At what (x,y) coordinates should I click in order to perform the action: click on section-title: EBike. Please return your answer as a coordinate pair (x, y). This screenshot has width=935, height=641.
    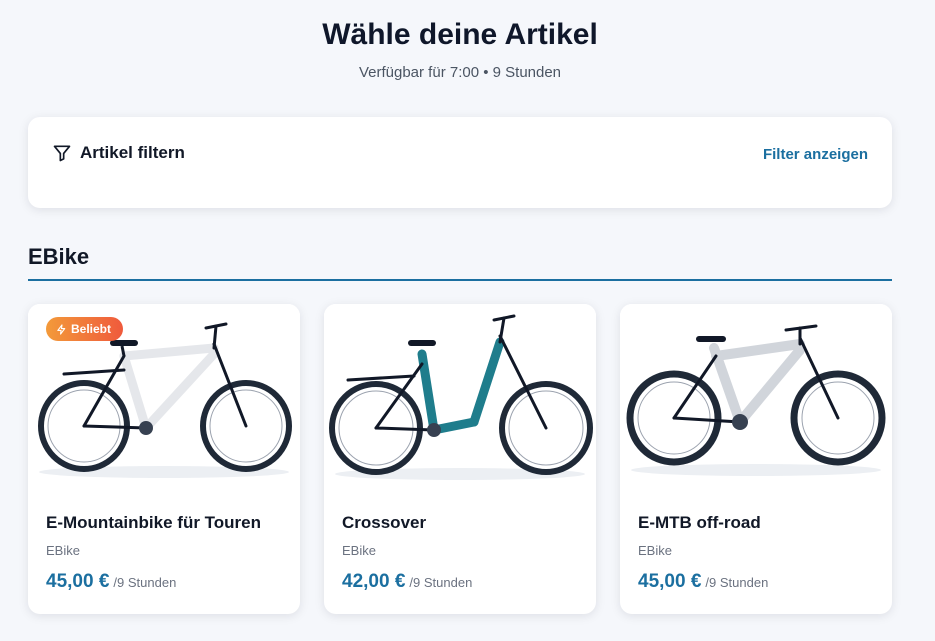
    Looking at the image, I should click on (59, 256).